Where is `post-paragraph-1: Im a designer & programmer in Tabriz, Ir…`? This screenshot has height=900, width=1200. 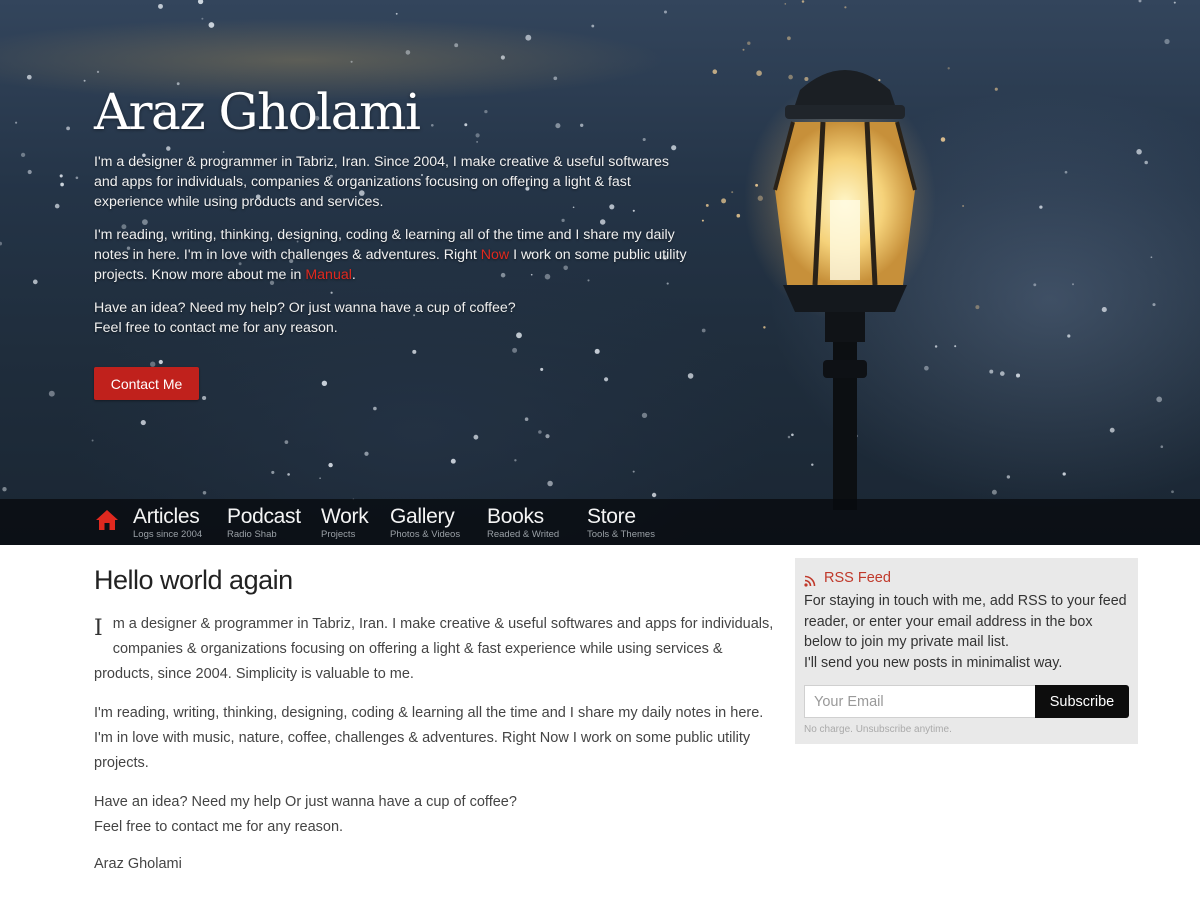 post-paragraph-1: Im a designer & programmer in Tabriz, Ir… is located at coordinates (434, 649).